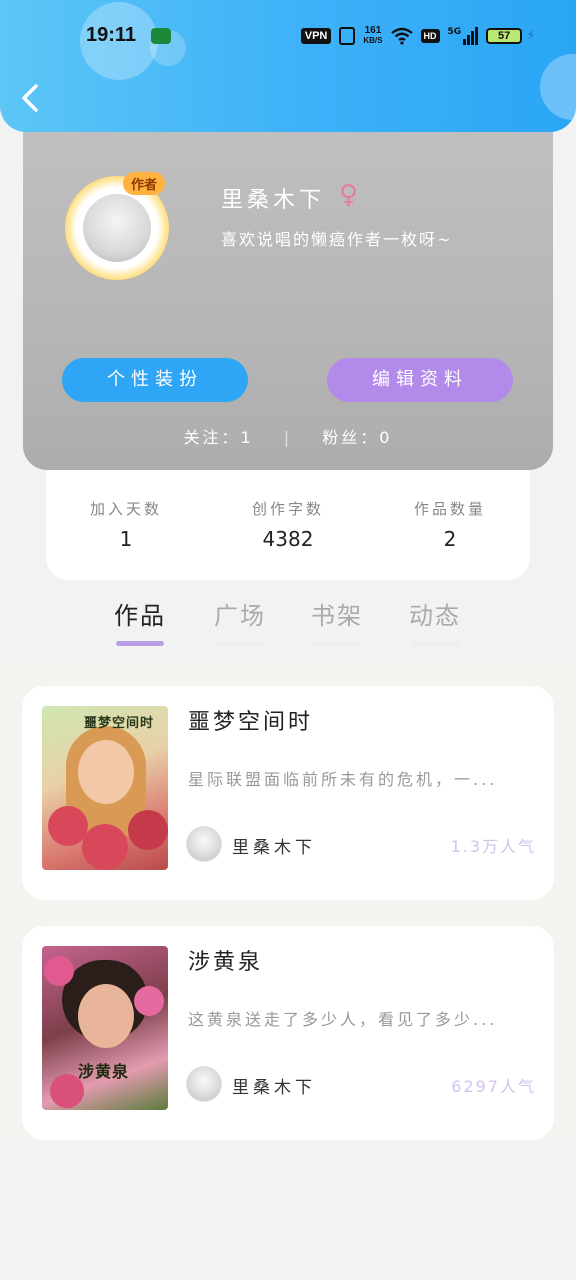 The width and height of the screenshot is (576, 1280). Describe the element at coordinates (337, 616) in the screenshot. I see `tab-label: 书架` at that location.